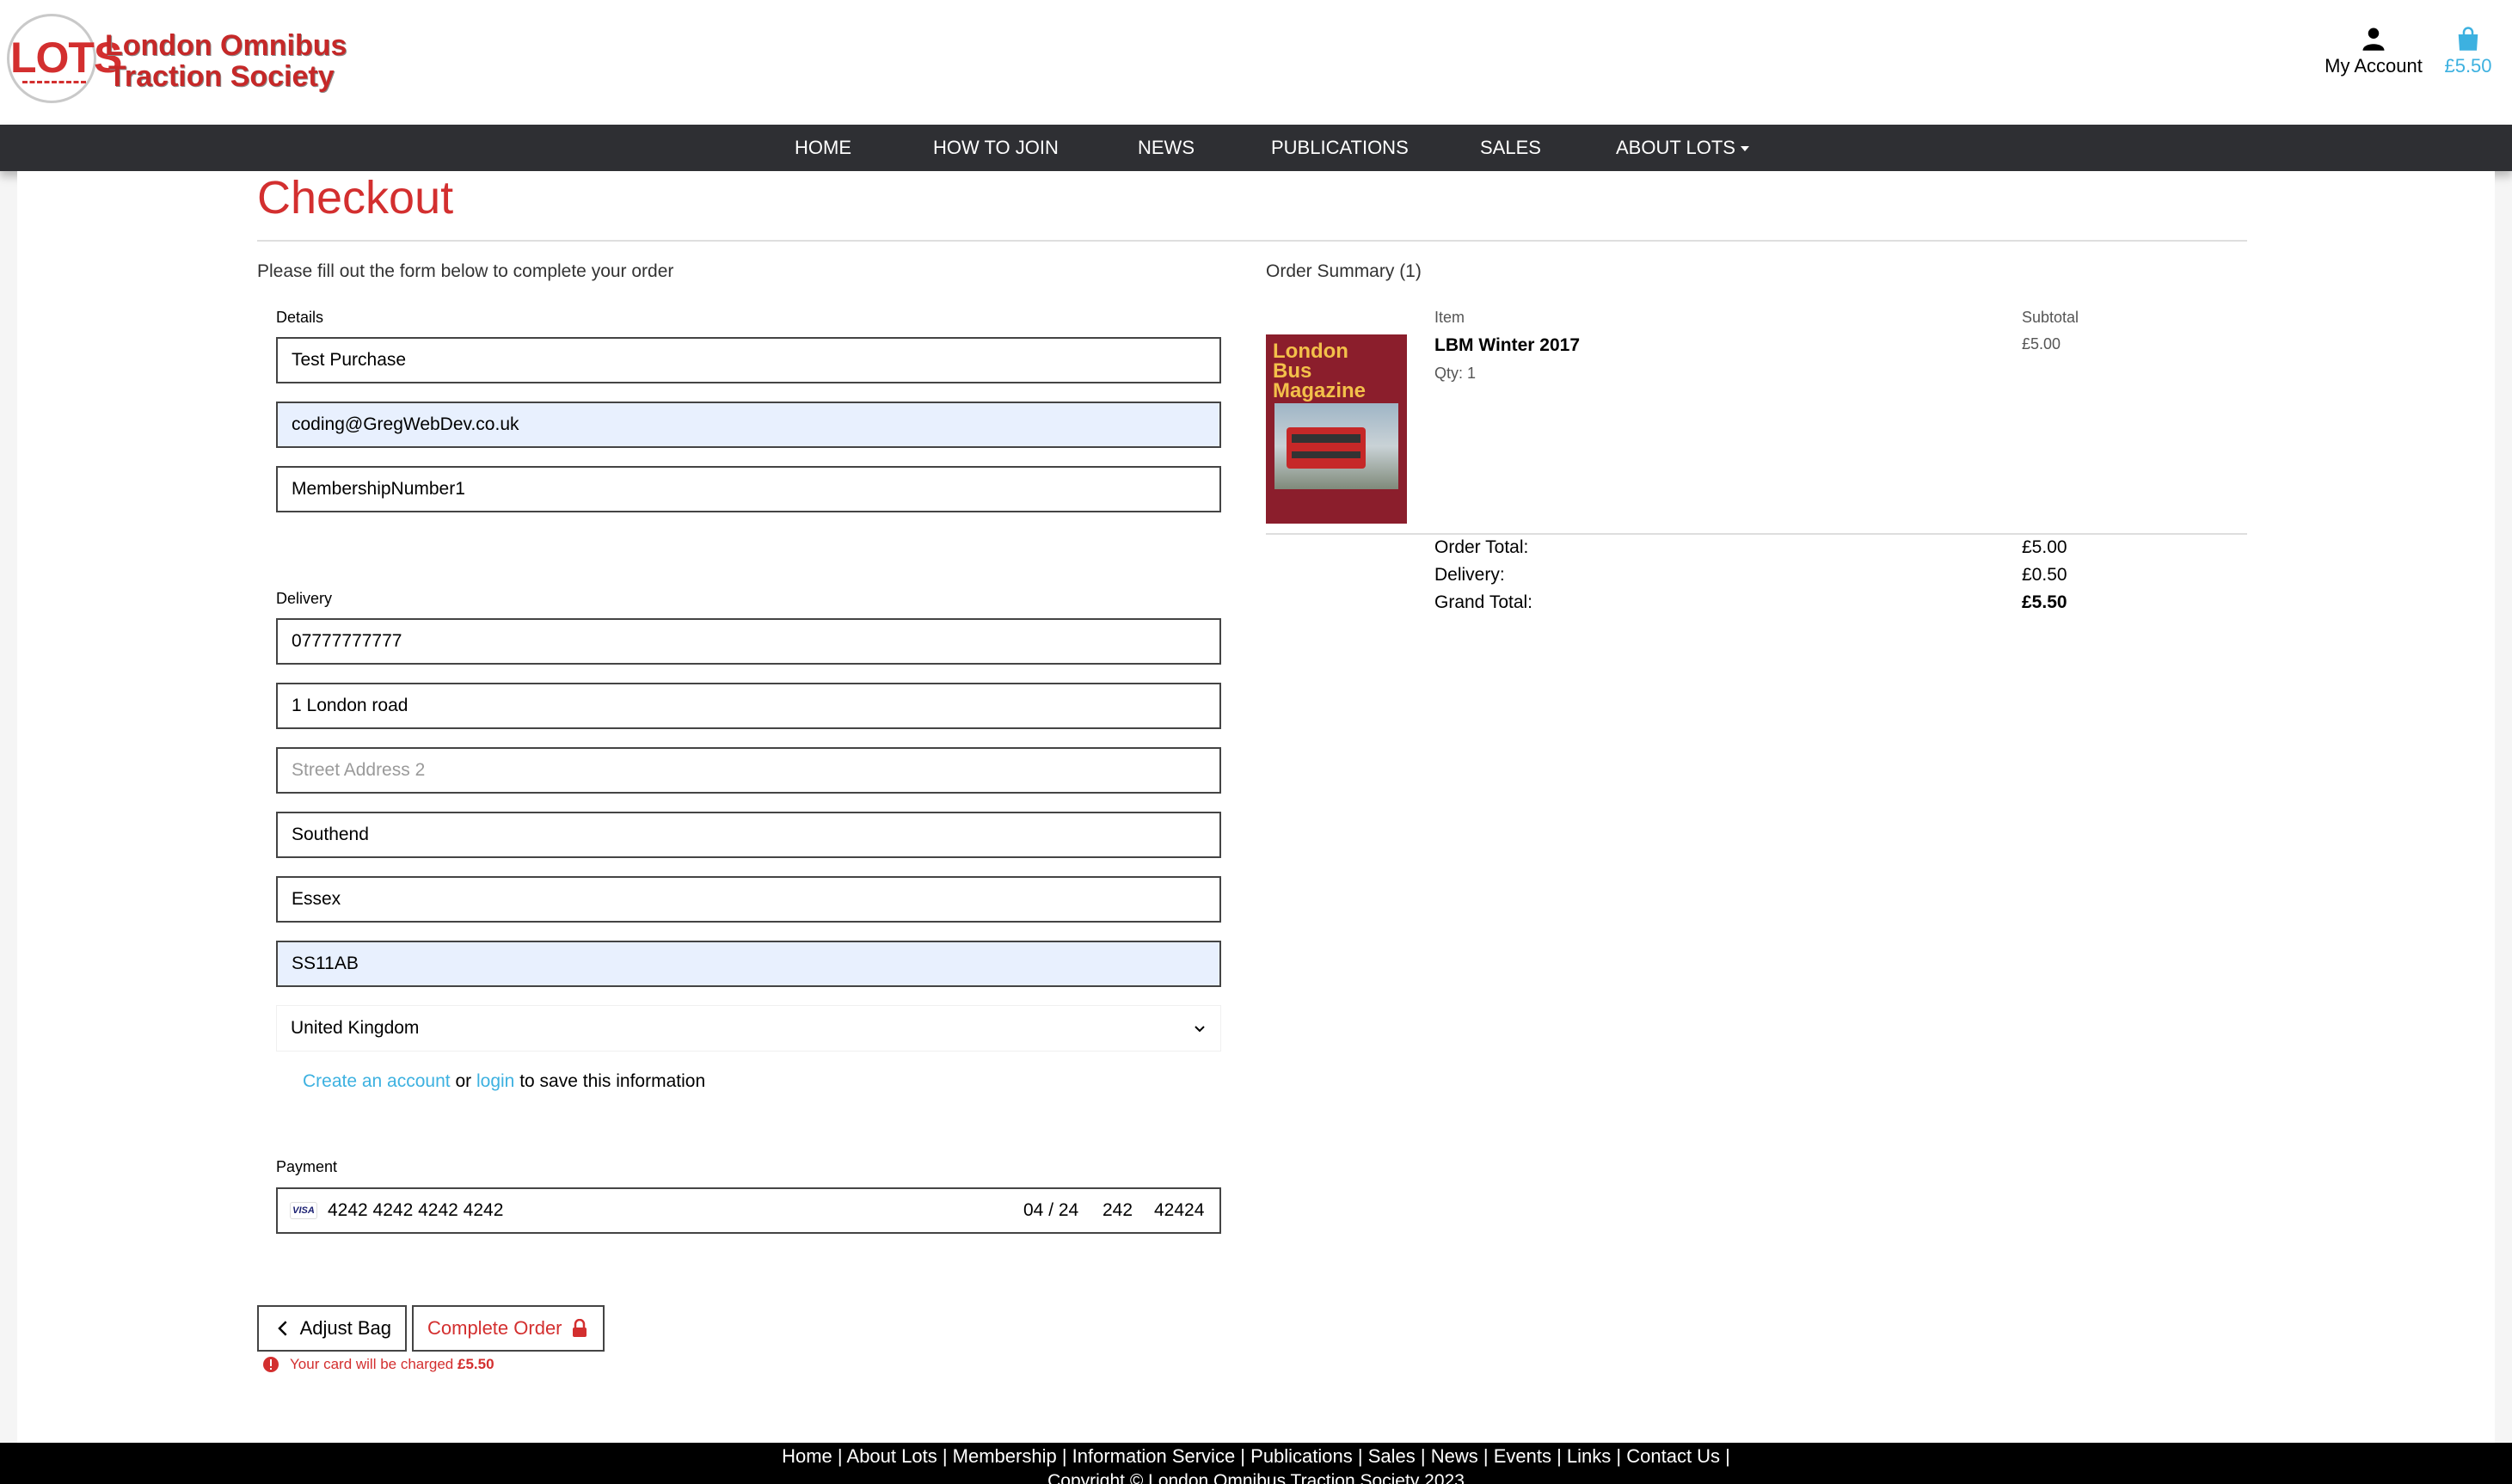  What do you see at coordinates (2468, 66) in the screenshot?
I see `bag-total: £5.50` at bounding box center [2468, 66].